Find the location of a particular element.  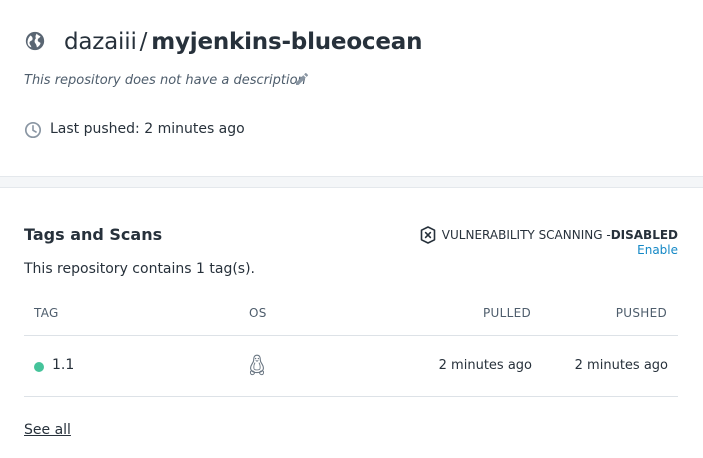

pencil-icon is located at coordinates (302, 79).